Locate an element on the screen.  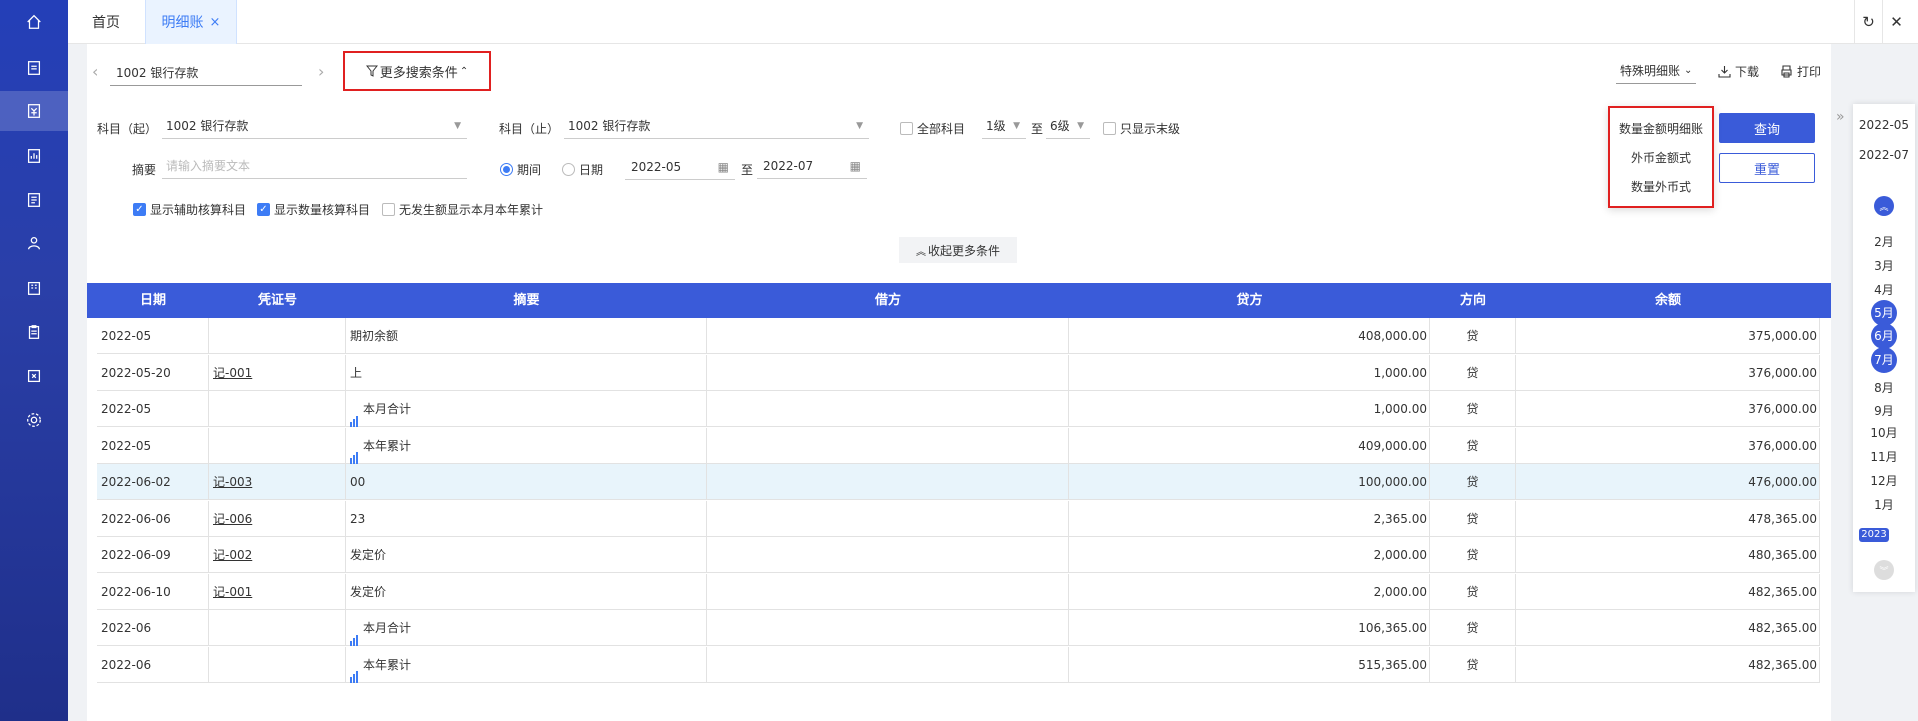
table-row: 2022-06-02 记-003 00 100,000.00 贷 476,000.00 is located at coordinates (958, 482).